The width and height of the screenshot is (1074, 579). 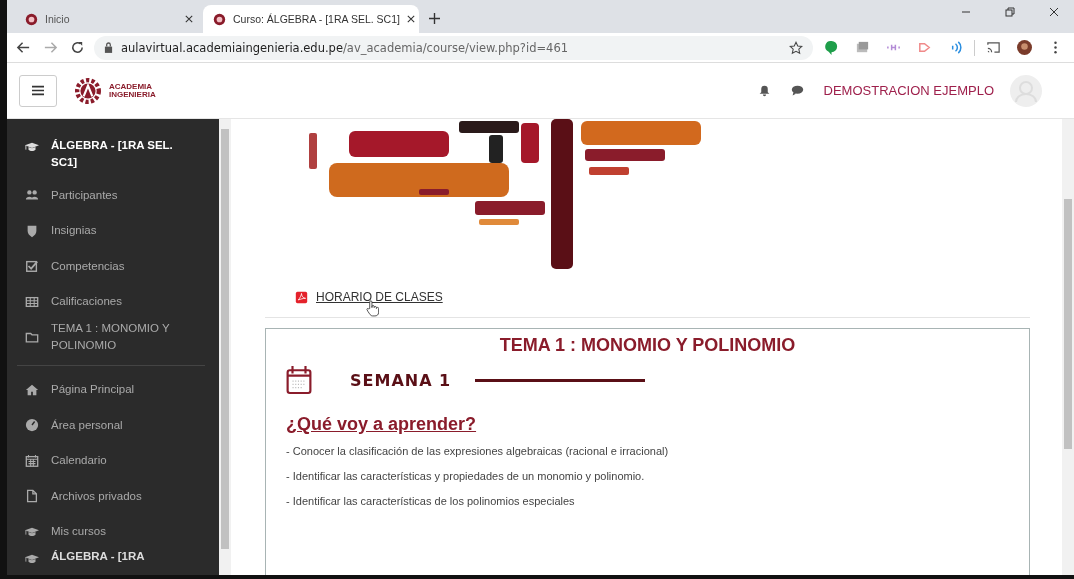 I want to click on logo-text: ACADEMIA, so click(x=131, y=86).